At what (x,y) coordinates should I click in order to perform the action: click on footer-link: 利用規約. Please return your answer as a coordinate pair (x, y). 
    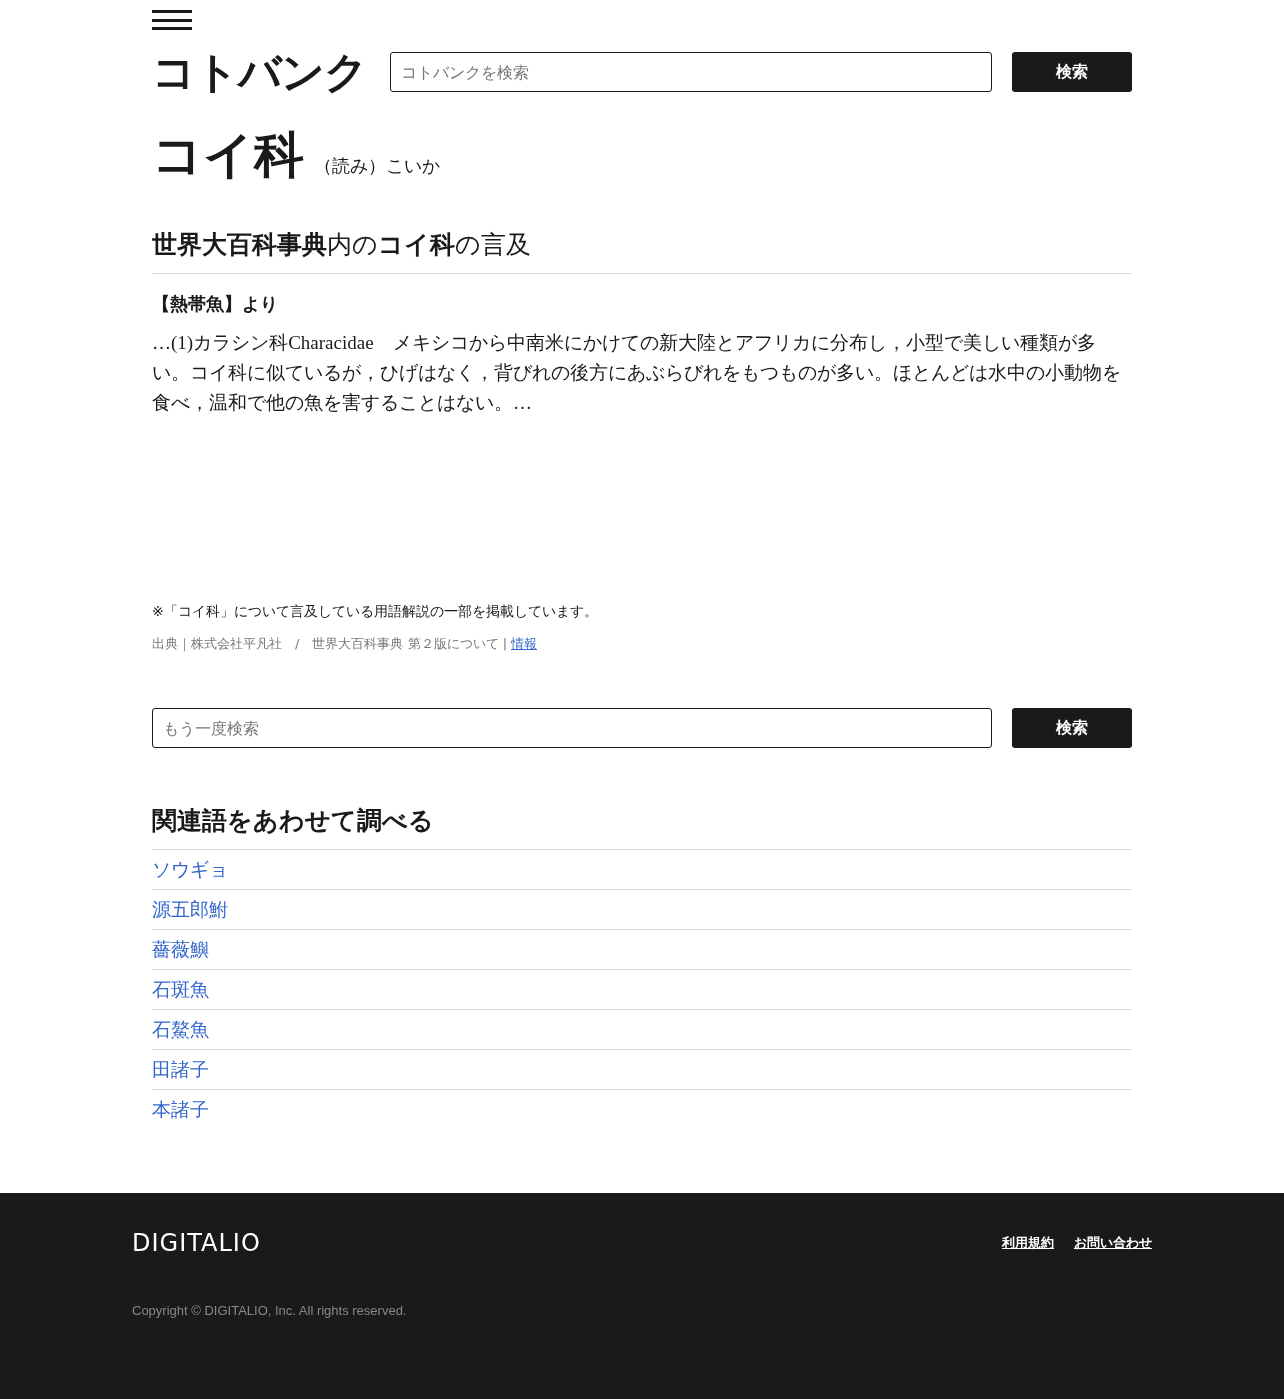
    Looking at the image, I should click on (1028, 1243).